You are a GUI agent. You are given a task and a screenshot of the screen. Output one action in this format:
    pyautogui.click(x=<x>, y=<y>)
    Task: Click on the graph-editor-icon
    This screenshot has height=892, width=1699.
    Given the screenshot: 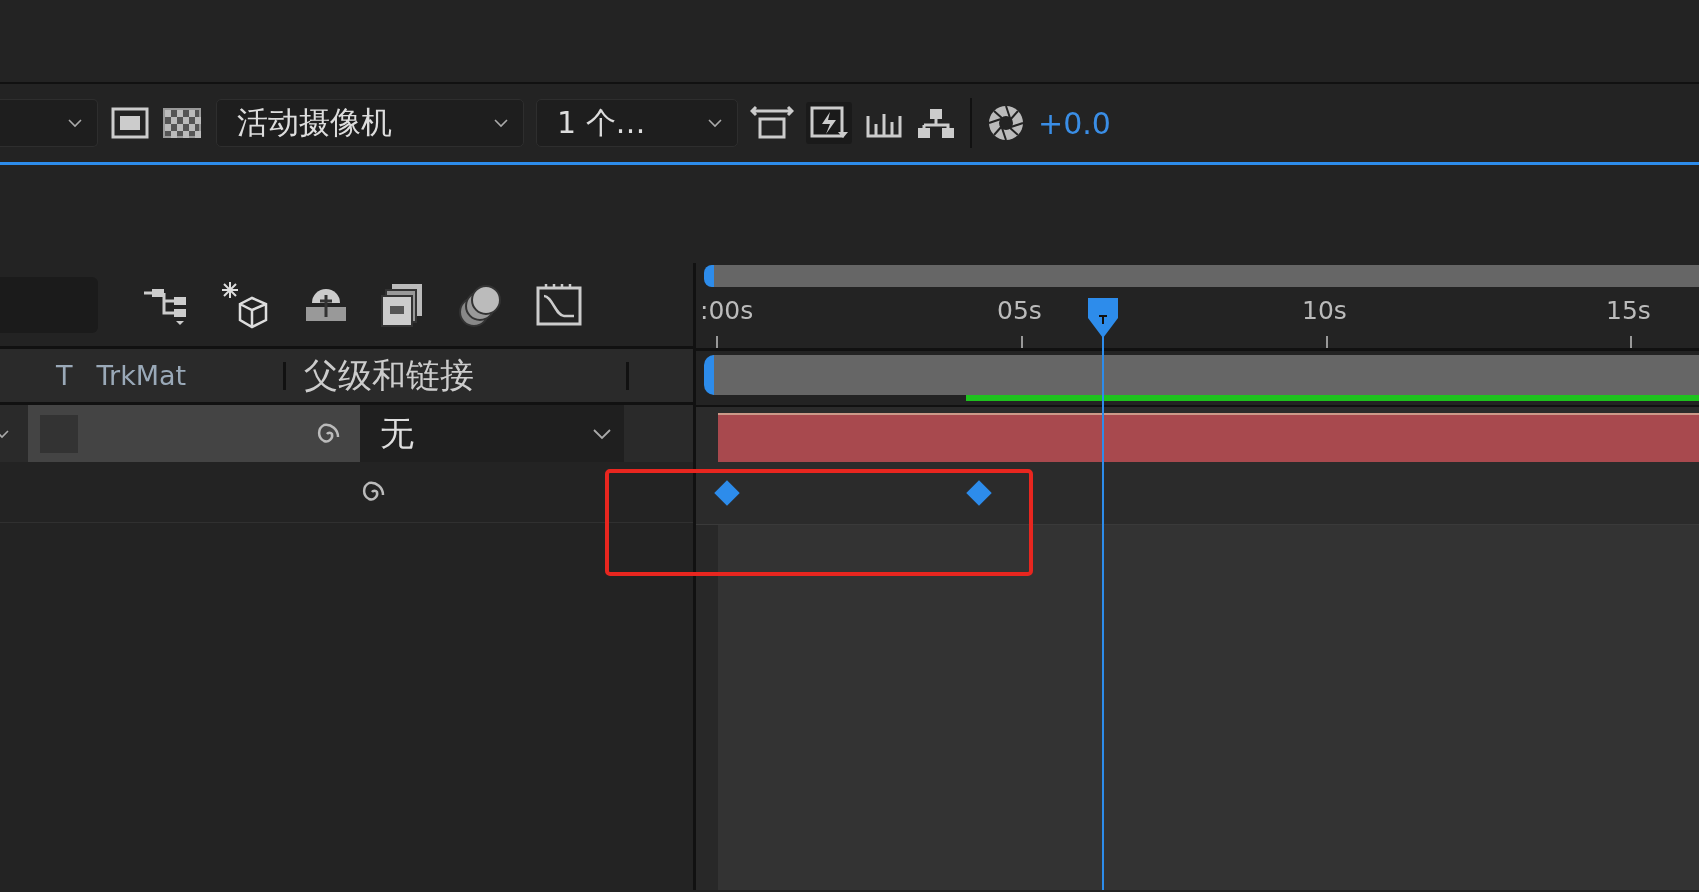 What is the action you would take?
    pyautogui.click(x=559, y=304)
    